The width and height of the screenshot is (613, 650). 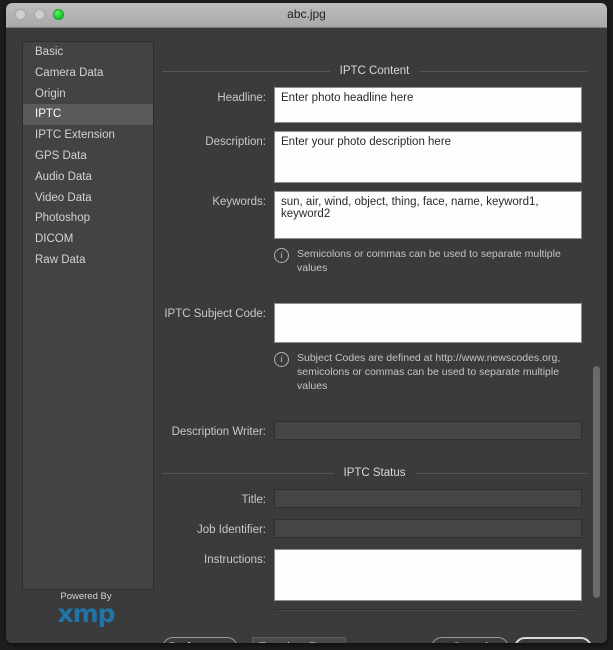 I want to click on description-label: Description:, so click(x=235, y=142).